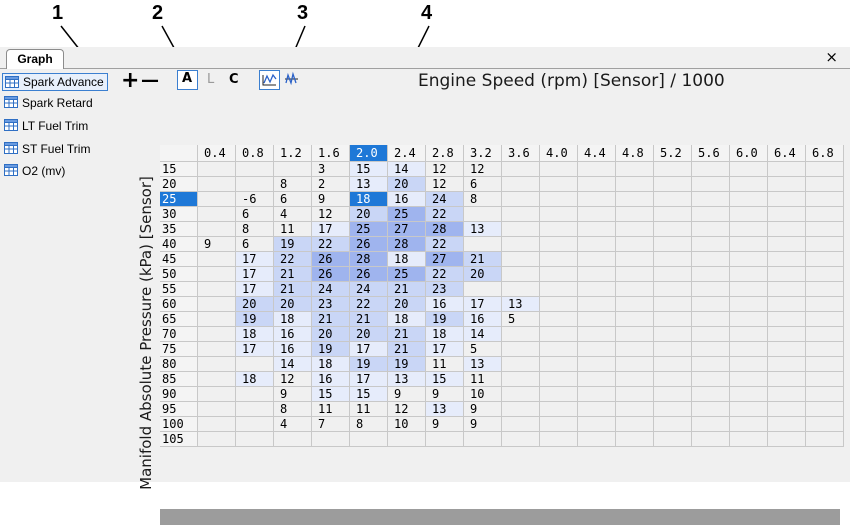  What do you see at coordinates (179, 304) in the screenshot?
I see `row-header: 60` at bounding box center [179, 304].